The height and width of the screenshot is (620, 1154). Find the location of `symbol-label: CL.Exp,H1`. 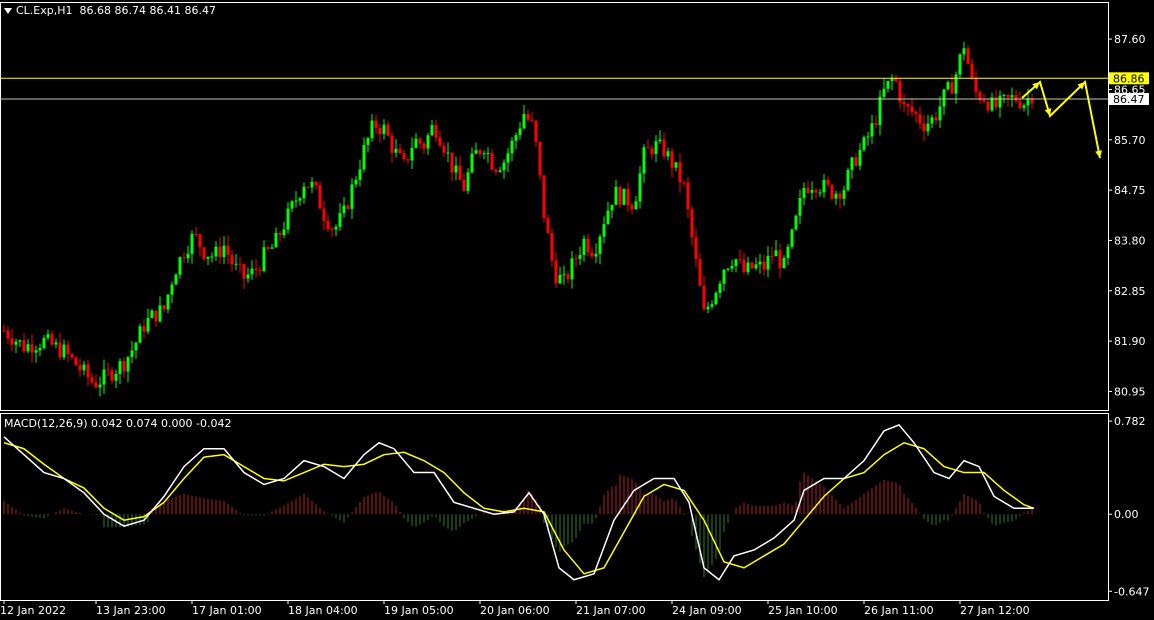

symbol-label: CL.Exp,H1 is located at coordinates (44, 10).